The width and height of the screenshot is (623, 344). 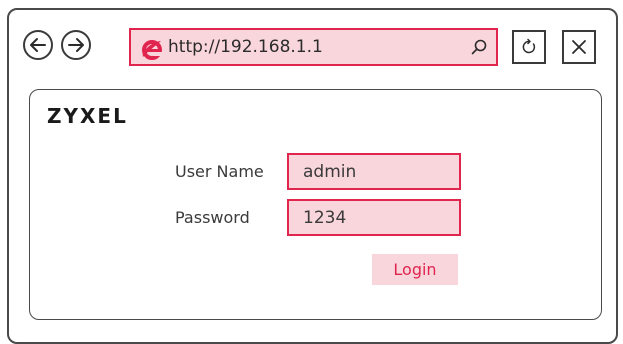 I want to click on password-label: Password, so click(x=212, y=217).